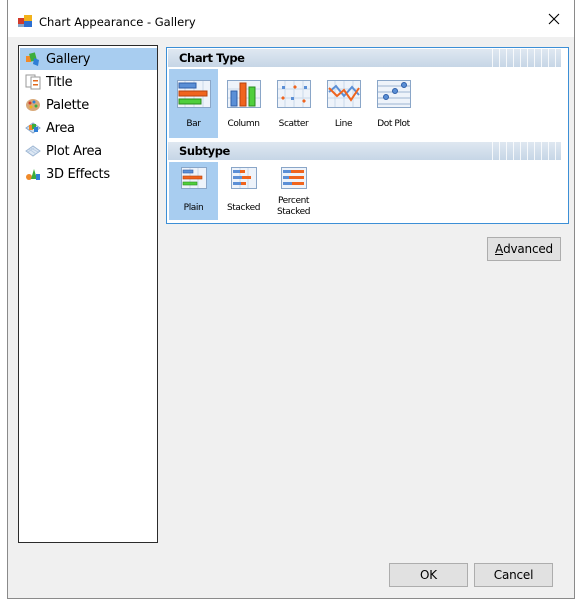 This screenshot has height=607, width=582. What do you see at coordinates (294, 178) in the screenshot?
I see `percent-stacked-bar-icon` at bounding box center [294, 178].